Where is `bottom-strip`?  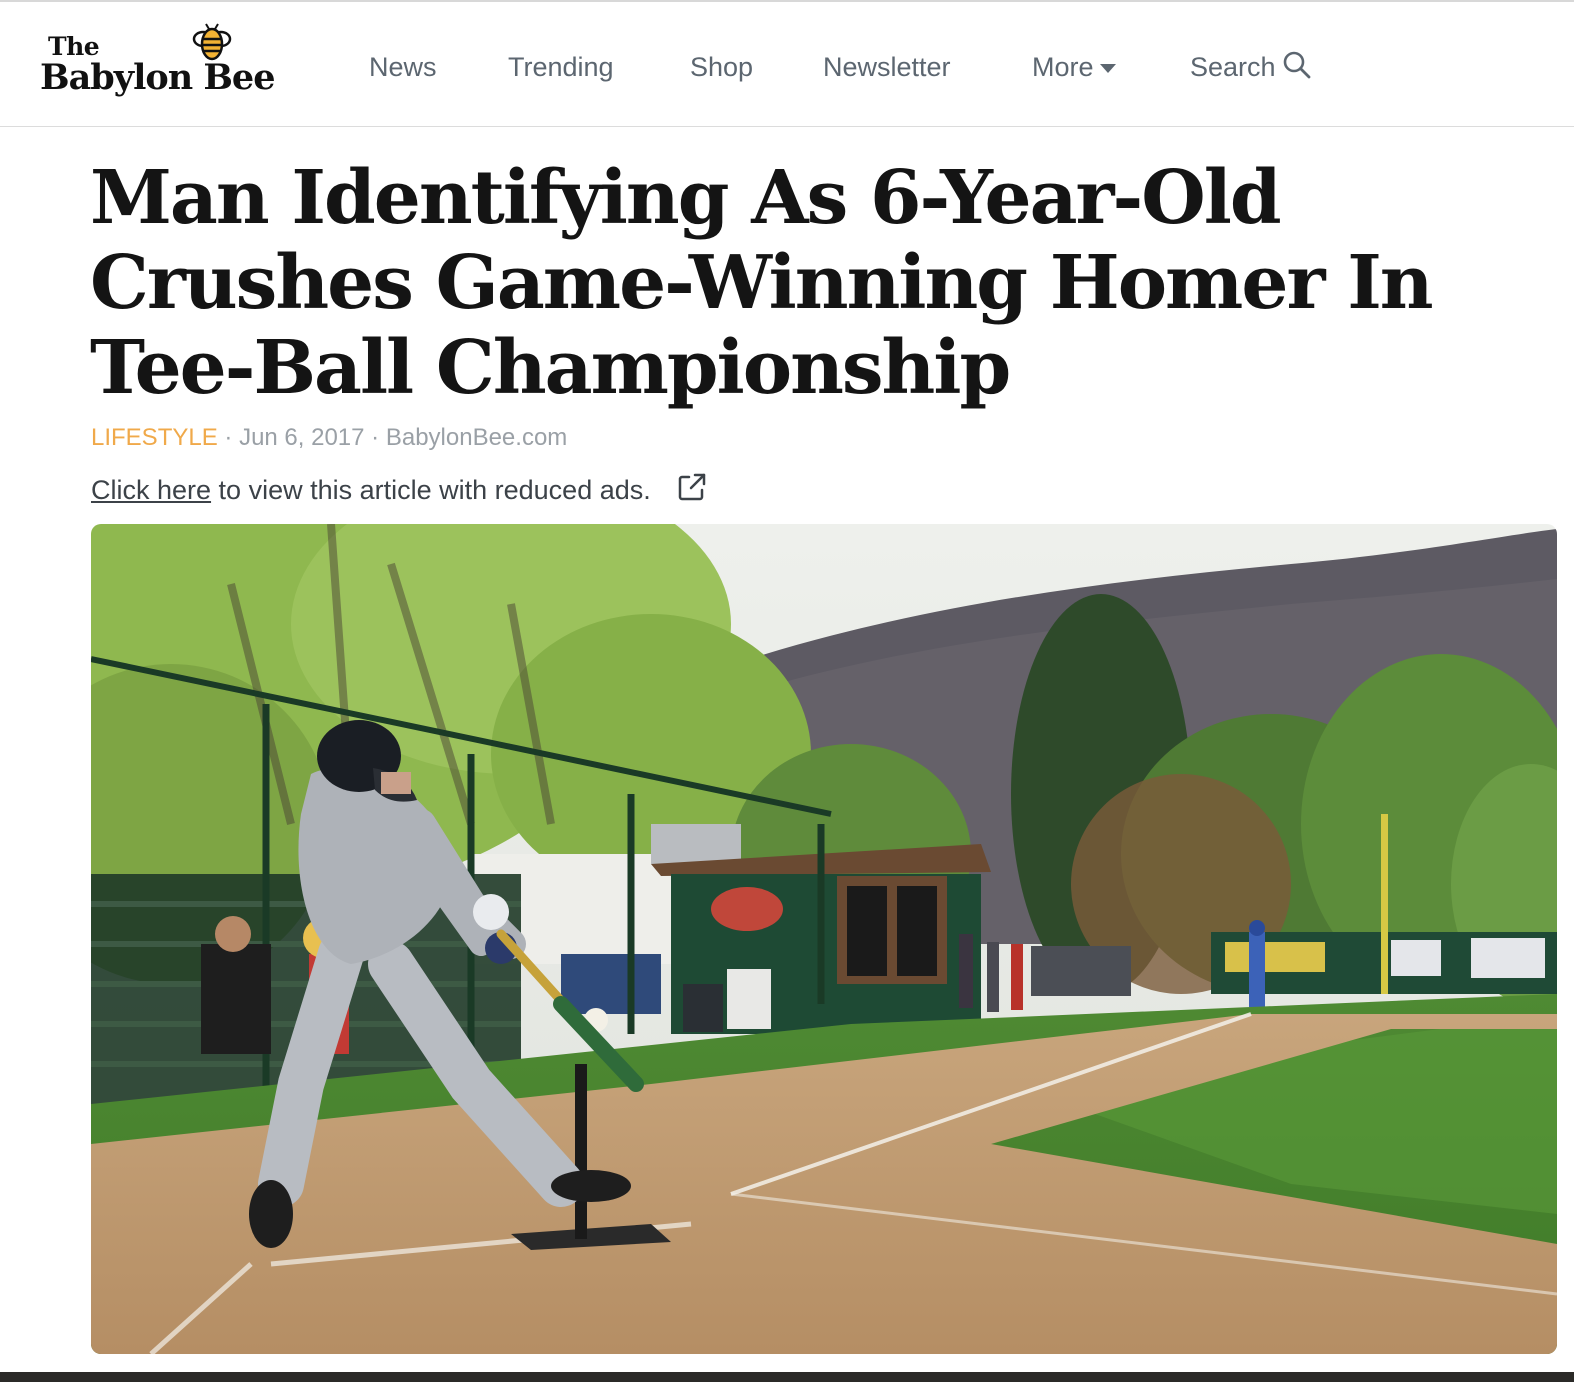
bottom-strip is located at coordinates (787, 1377).